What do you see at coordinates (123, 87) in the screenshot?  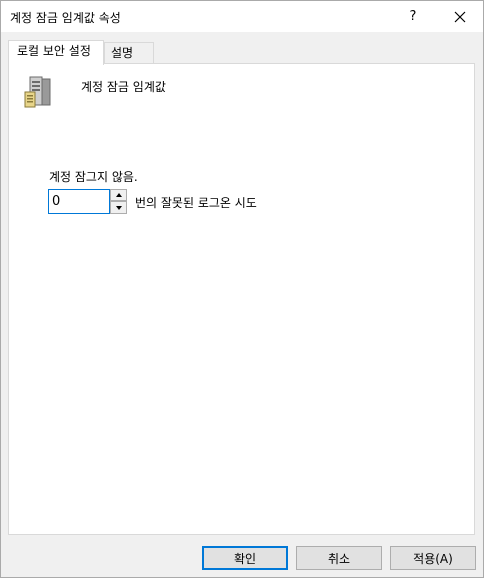 I see `policy-title: 계정 잠금 임계값` at bounding box center [123, 87].